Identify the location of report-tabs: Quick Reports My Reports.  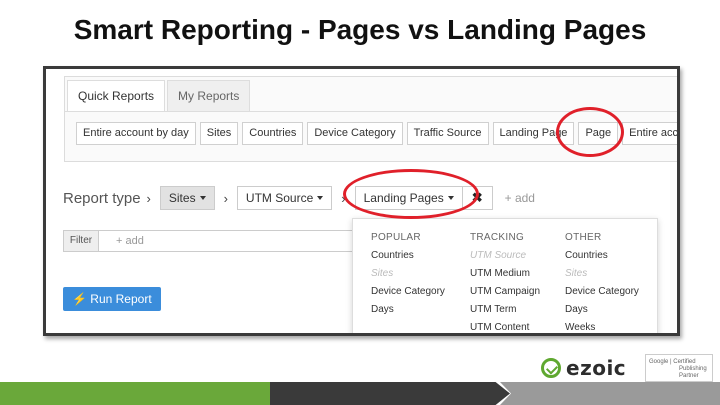
(159, 96).